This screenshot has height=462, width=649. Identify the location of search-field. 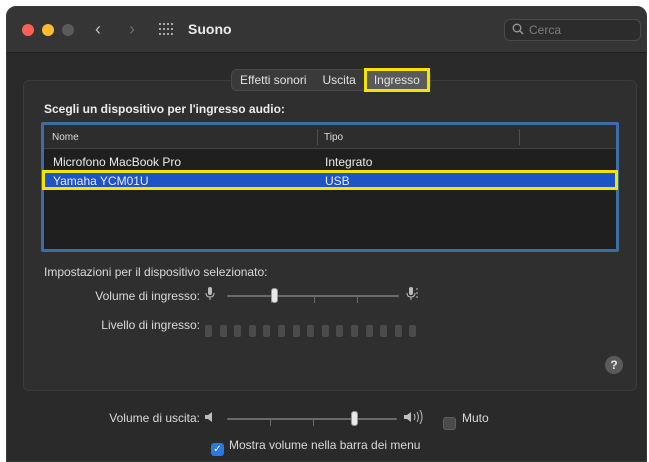
(572, 30).